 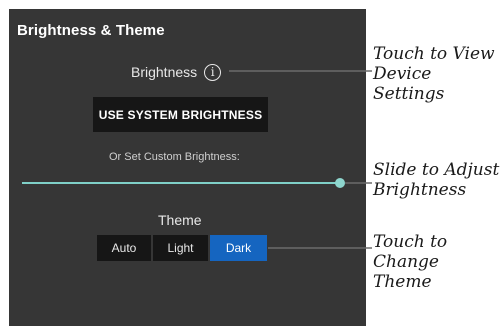 I want to click on use-system-brightness-button: USE SYSTEM BRIGHTNESS, so click(x=180, y=114).